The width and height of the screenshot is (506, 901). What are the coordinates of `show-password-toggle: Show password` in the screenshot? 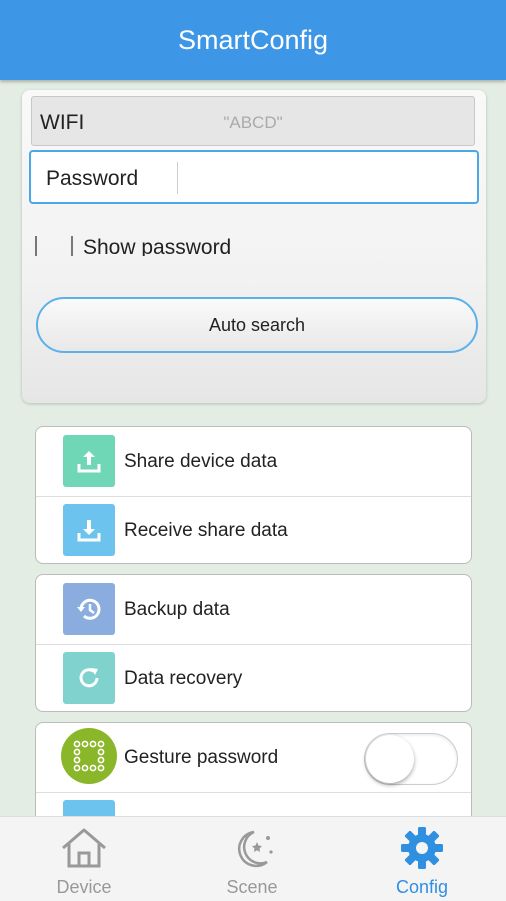 It's located at (255, 244).